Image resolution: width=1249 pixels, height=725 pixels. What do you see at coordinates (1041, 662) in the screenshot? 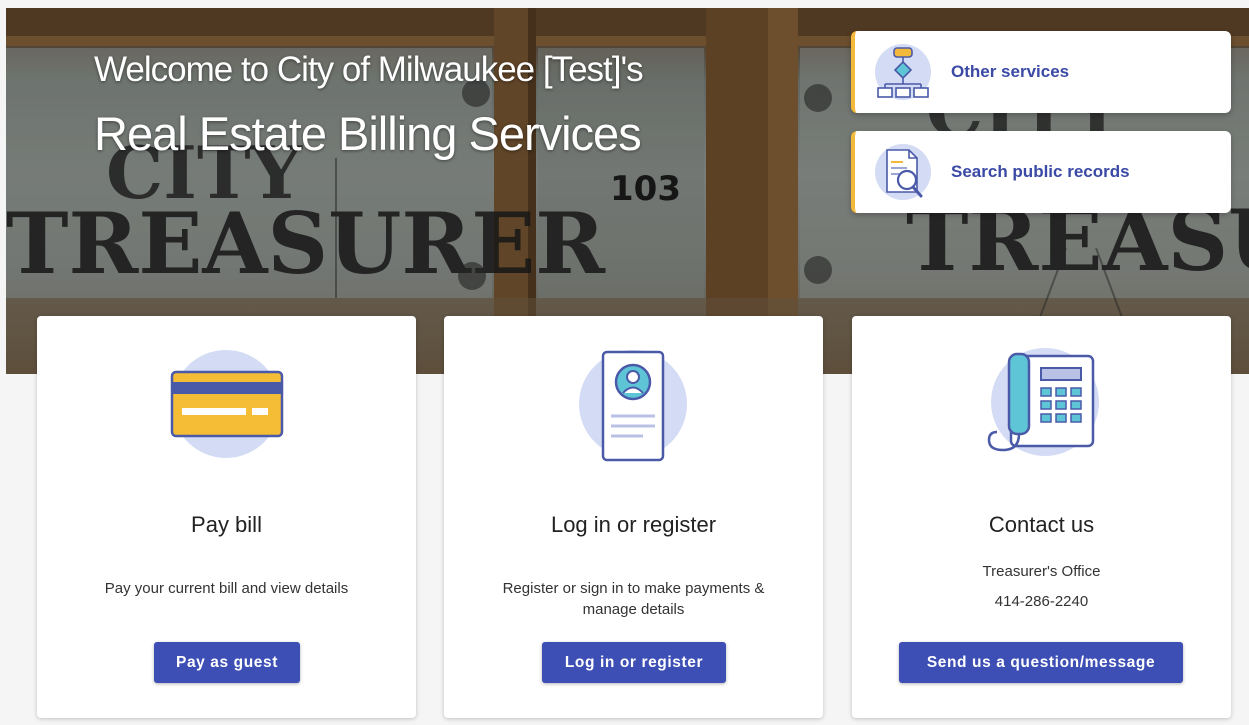
I see `send-question-button: Send us a question/message` at bounding box center [1041, 662].